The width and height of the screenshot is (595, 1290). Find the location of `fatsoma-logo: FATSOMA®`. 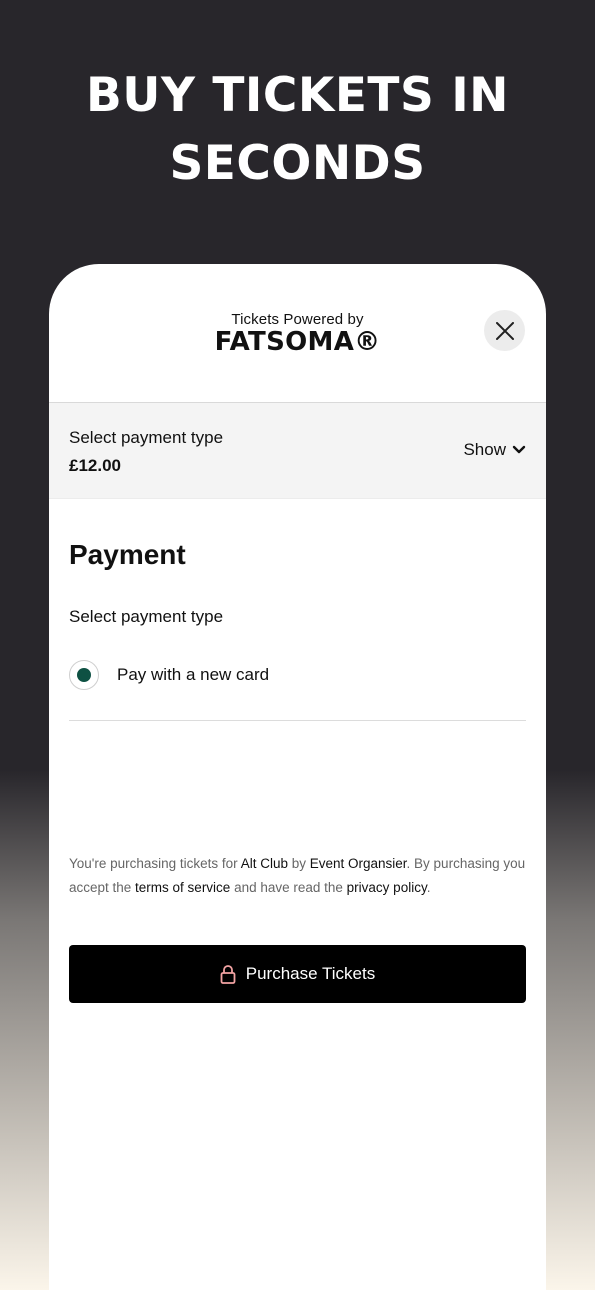

fatsoma-logo: FATSOMA® is located at coordinates (297, 342).